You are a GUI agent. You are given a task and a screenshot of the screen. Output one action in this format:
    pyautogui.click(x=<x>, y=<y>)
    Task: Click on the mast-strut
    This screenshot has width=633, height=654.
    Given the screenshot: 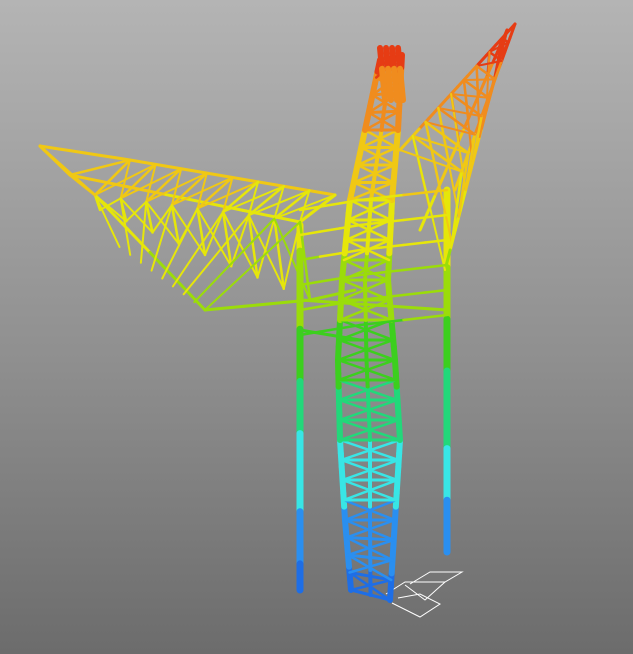 What is the action you would take?
    pyautogui.click(x=384, y=111)
    